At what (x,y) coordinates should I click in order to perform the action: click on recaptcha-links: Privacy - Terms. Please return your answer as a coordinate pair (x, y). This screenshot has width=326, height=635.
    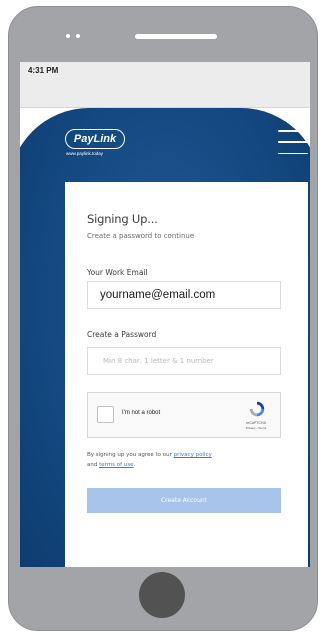
    Looking at the image, I should click on (256, 428).